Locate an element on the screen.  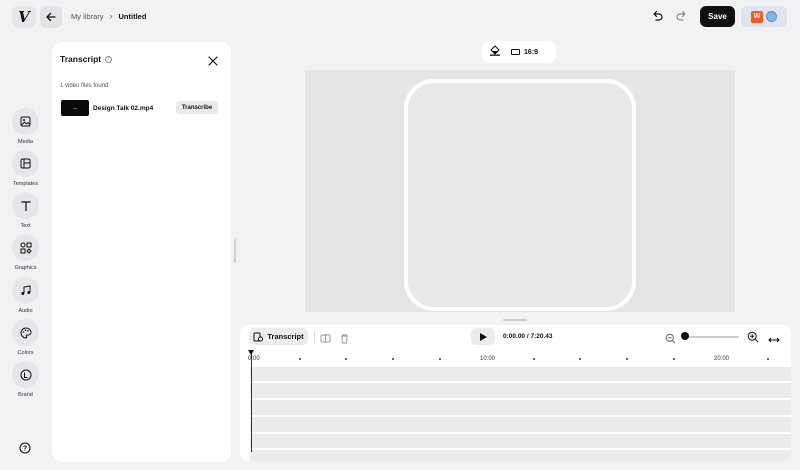
zoom-out-button is located at coordinates (670, 340).